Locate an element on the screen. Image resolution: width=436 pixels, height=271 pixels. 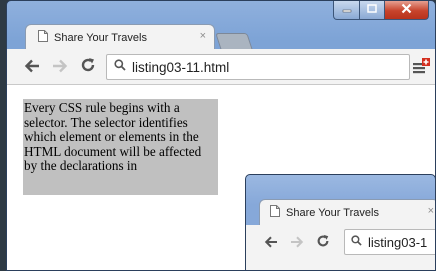
back-button-second is located at coordinates (271, 242).